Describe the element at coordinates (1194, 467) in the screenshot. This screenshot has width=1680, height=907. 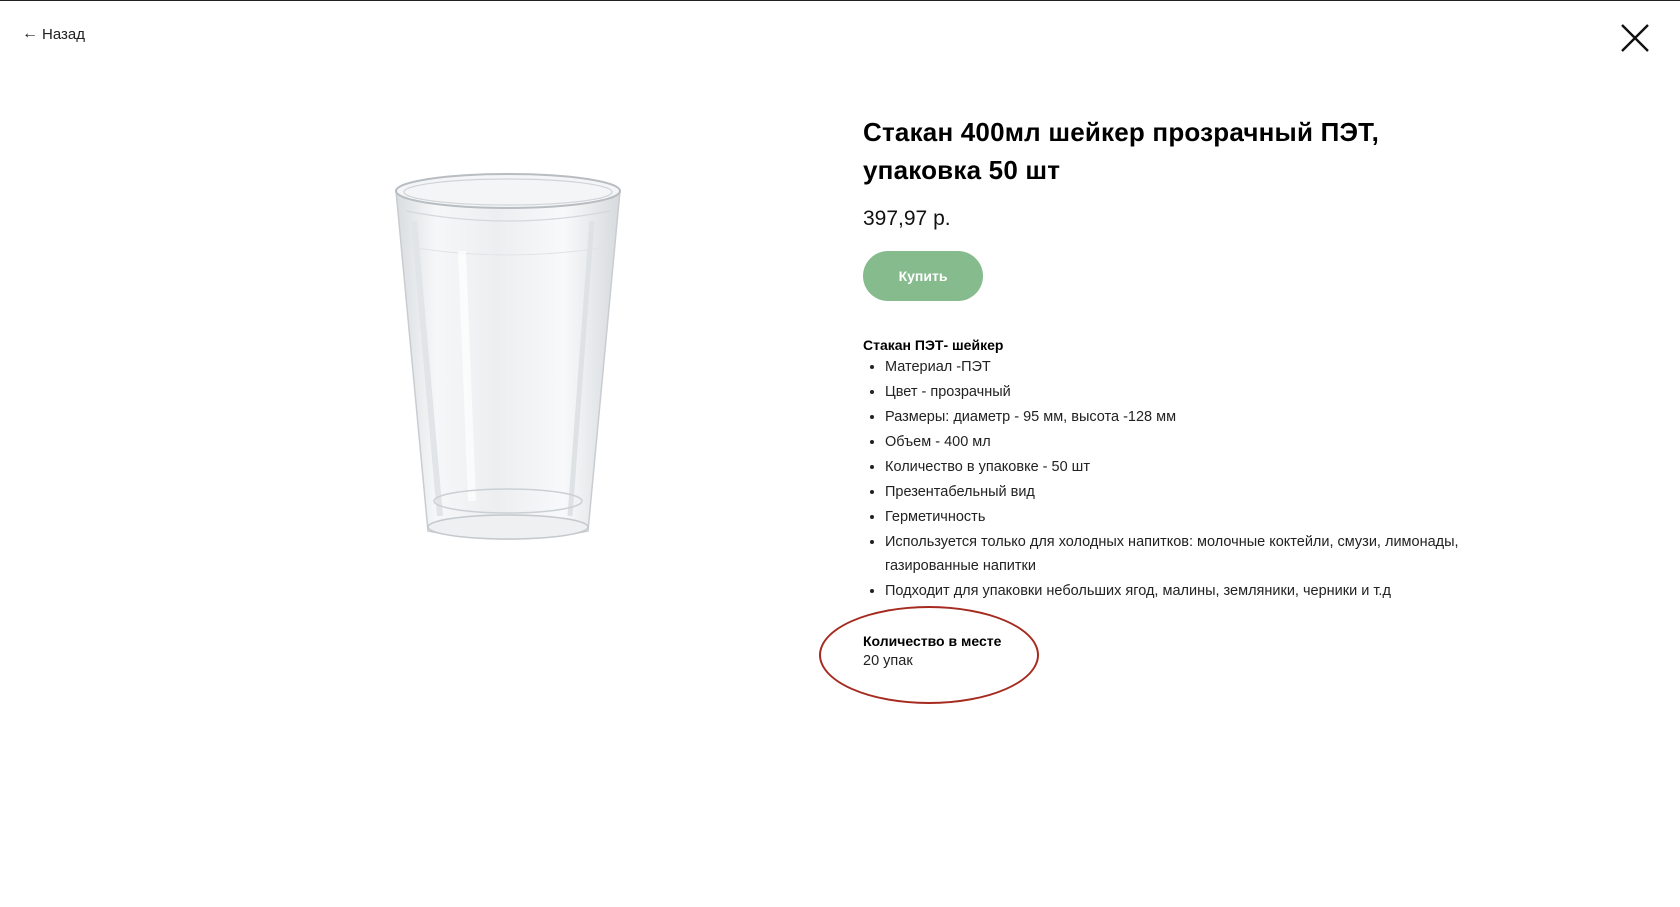
I see `feature-item: Количество в упаковке - 50 шт` at that location.